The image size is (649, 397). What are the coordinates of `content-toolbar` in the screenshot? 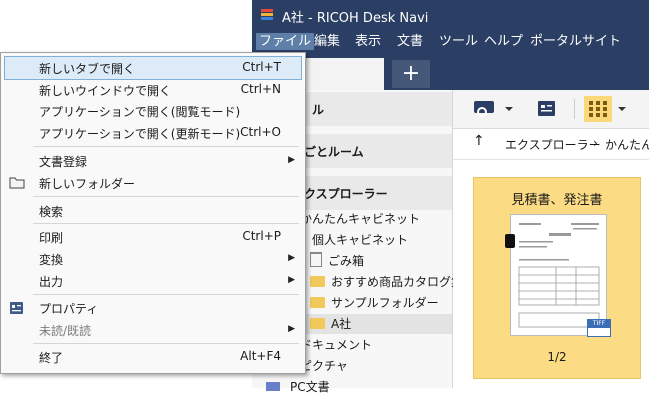 It's located at (551, 109).